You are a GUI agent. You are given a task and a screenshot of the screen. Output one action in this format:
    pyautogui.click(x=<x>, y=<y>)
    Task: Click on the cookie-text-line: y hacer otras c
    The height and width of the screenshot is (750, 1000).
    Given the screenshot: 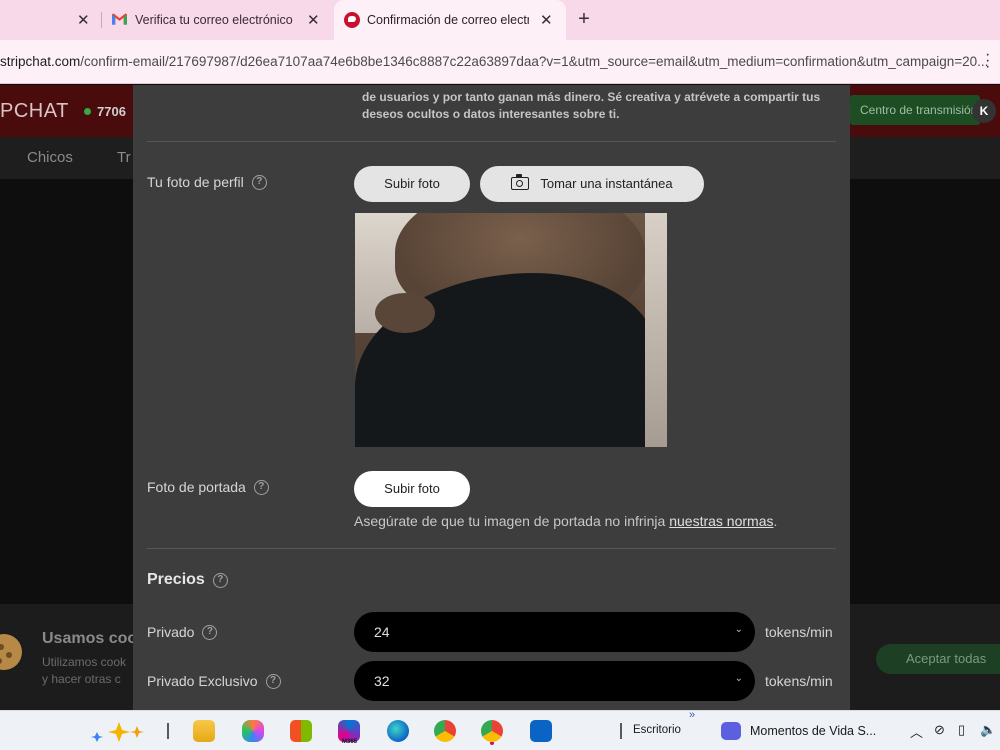 What is the action you would take?
    pyautogui.click(x=81, y=679)
    